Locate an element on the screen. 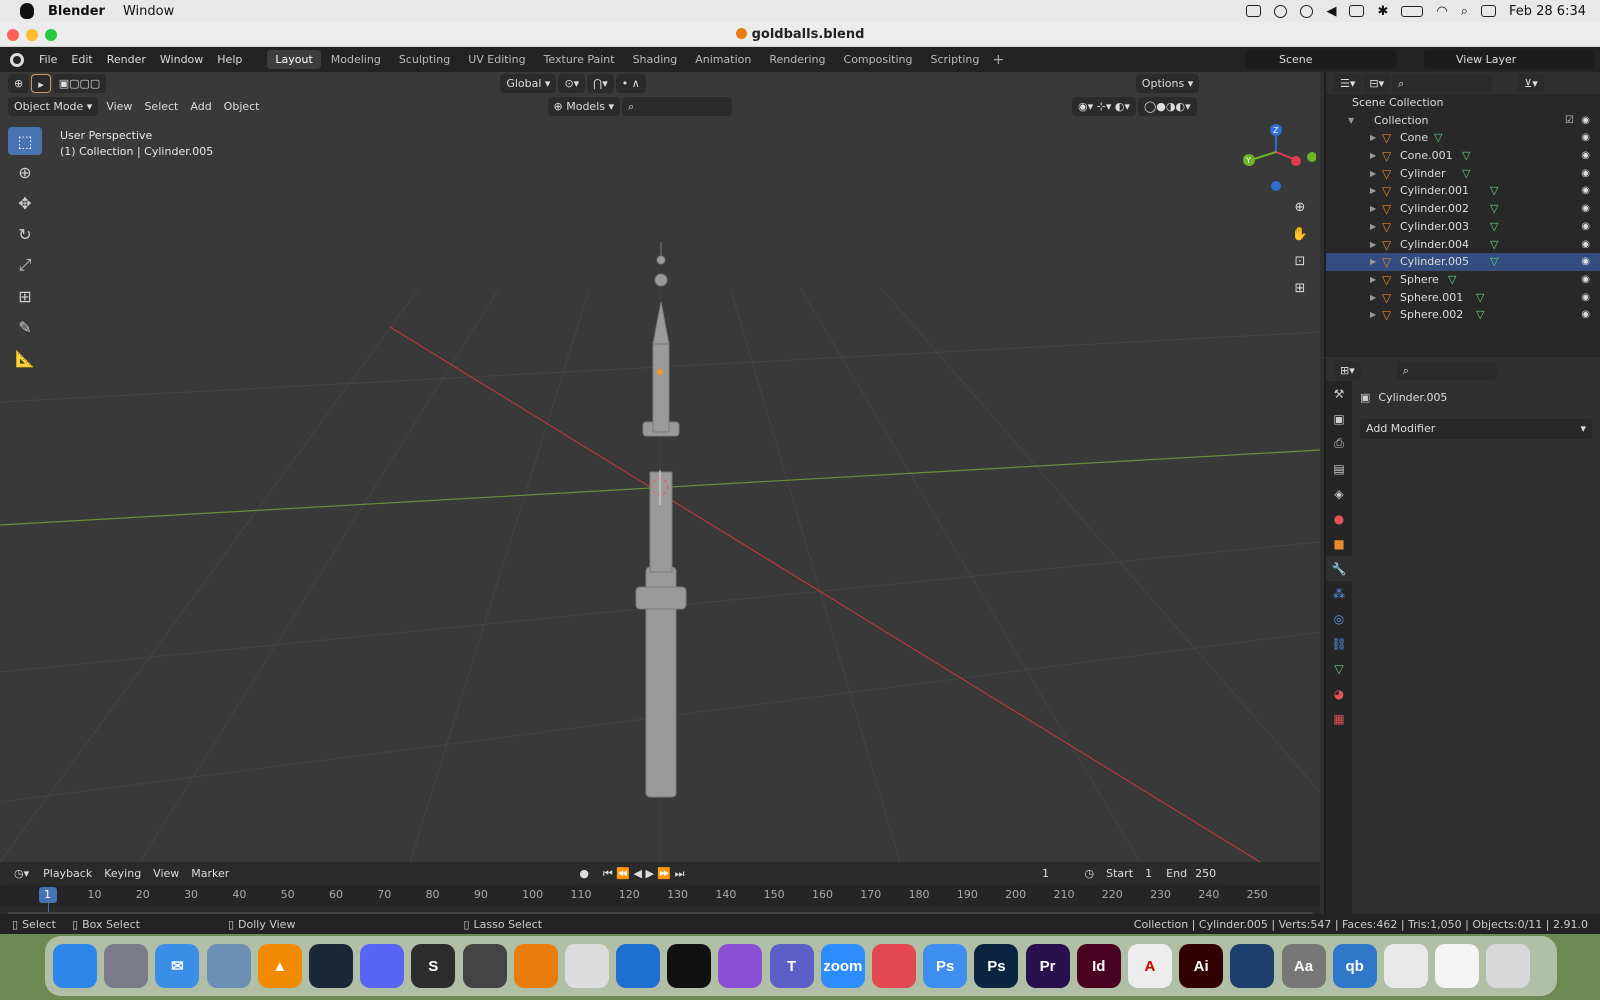 This screenshot has height=1000, width=1600. outliner-search-input: ⌕ is located at coordinates (1442, 83).